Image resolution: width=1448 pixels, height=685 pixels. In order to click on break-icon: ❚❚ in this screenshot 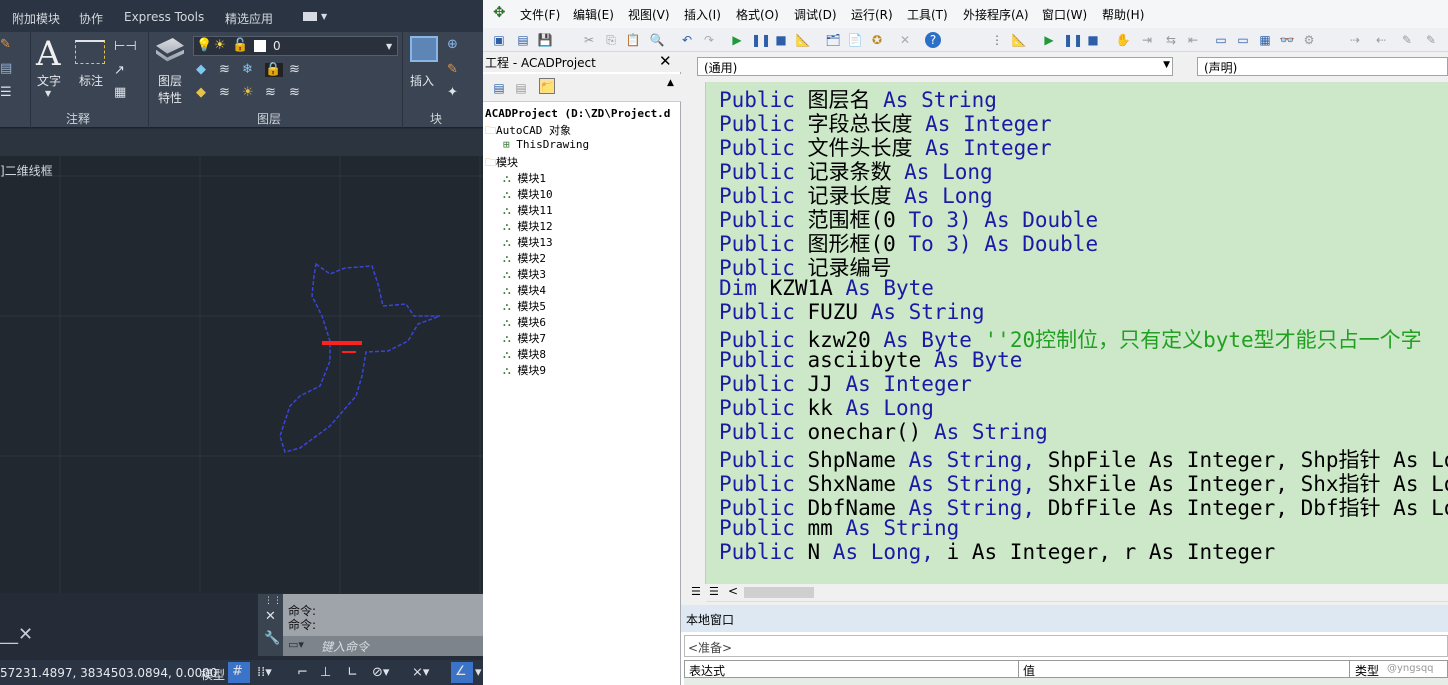, I will do `click(761, 40)`.